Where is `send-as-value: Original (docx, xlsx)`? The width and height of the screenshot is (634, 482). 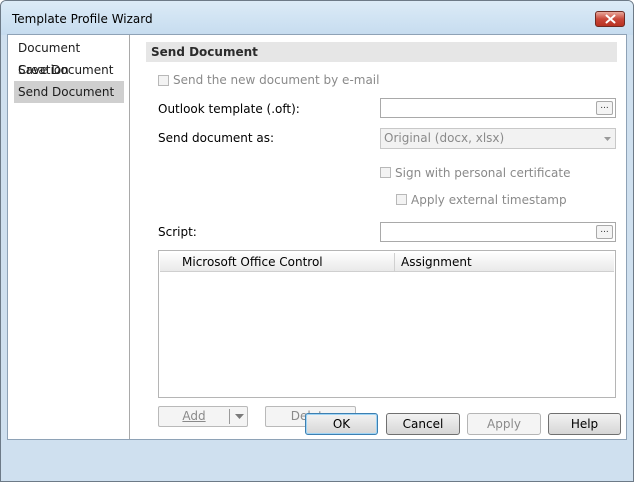 send-as-value: Original (docx, xlsx) is located at coordinates (444, 138).